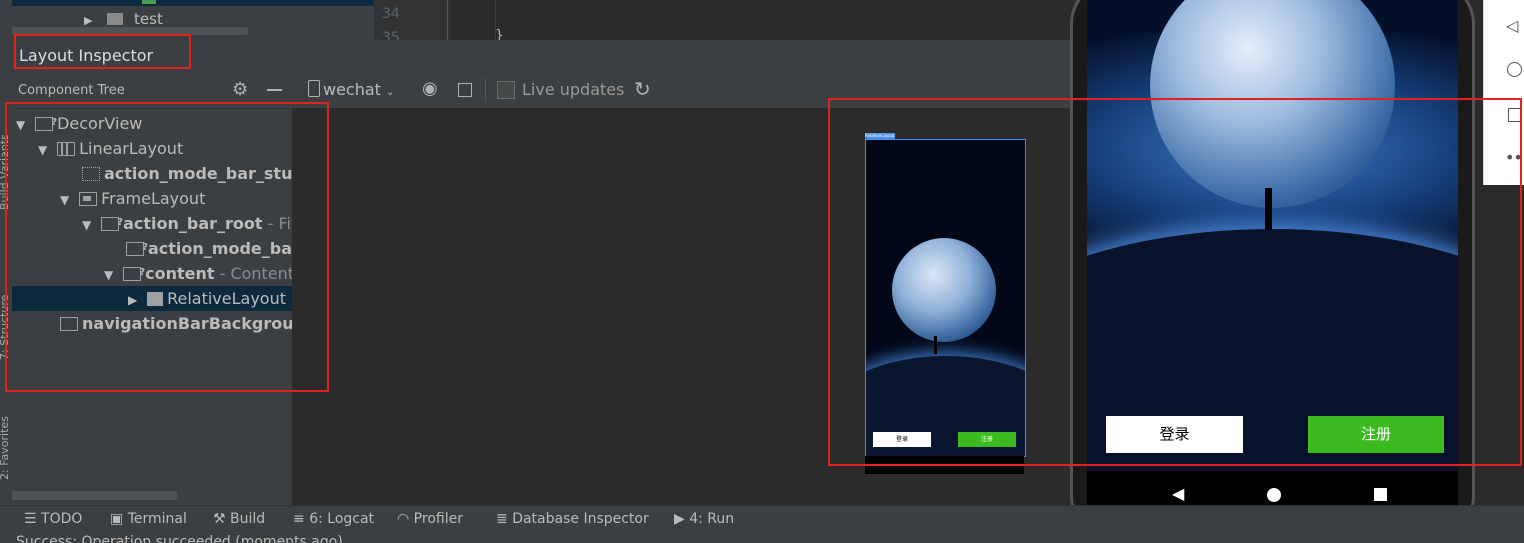  What do you see at coordinates (149, 2) in the screenshot?
I see `file-badge-icon` at bounding box center [149, 2].